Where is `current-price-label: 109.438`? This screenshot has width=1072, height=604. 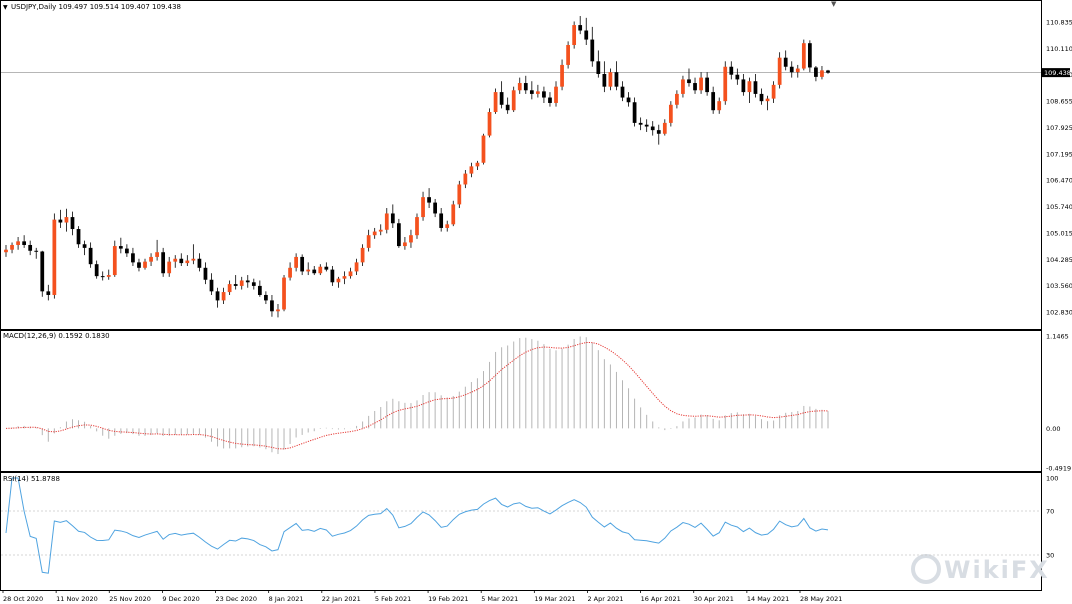 current-price-label: 109.438 is located at coordinates (1057, 73).